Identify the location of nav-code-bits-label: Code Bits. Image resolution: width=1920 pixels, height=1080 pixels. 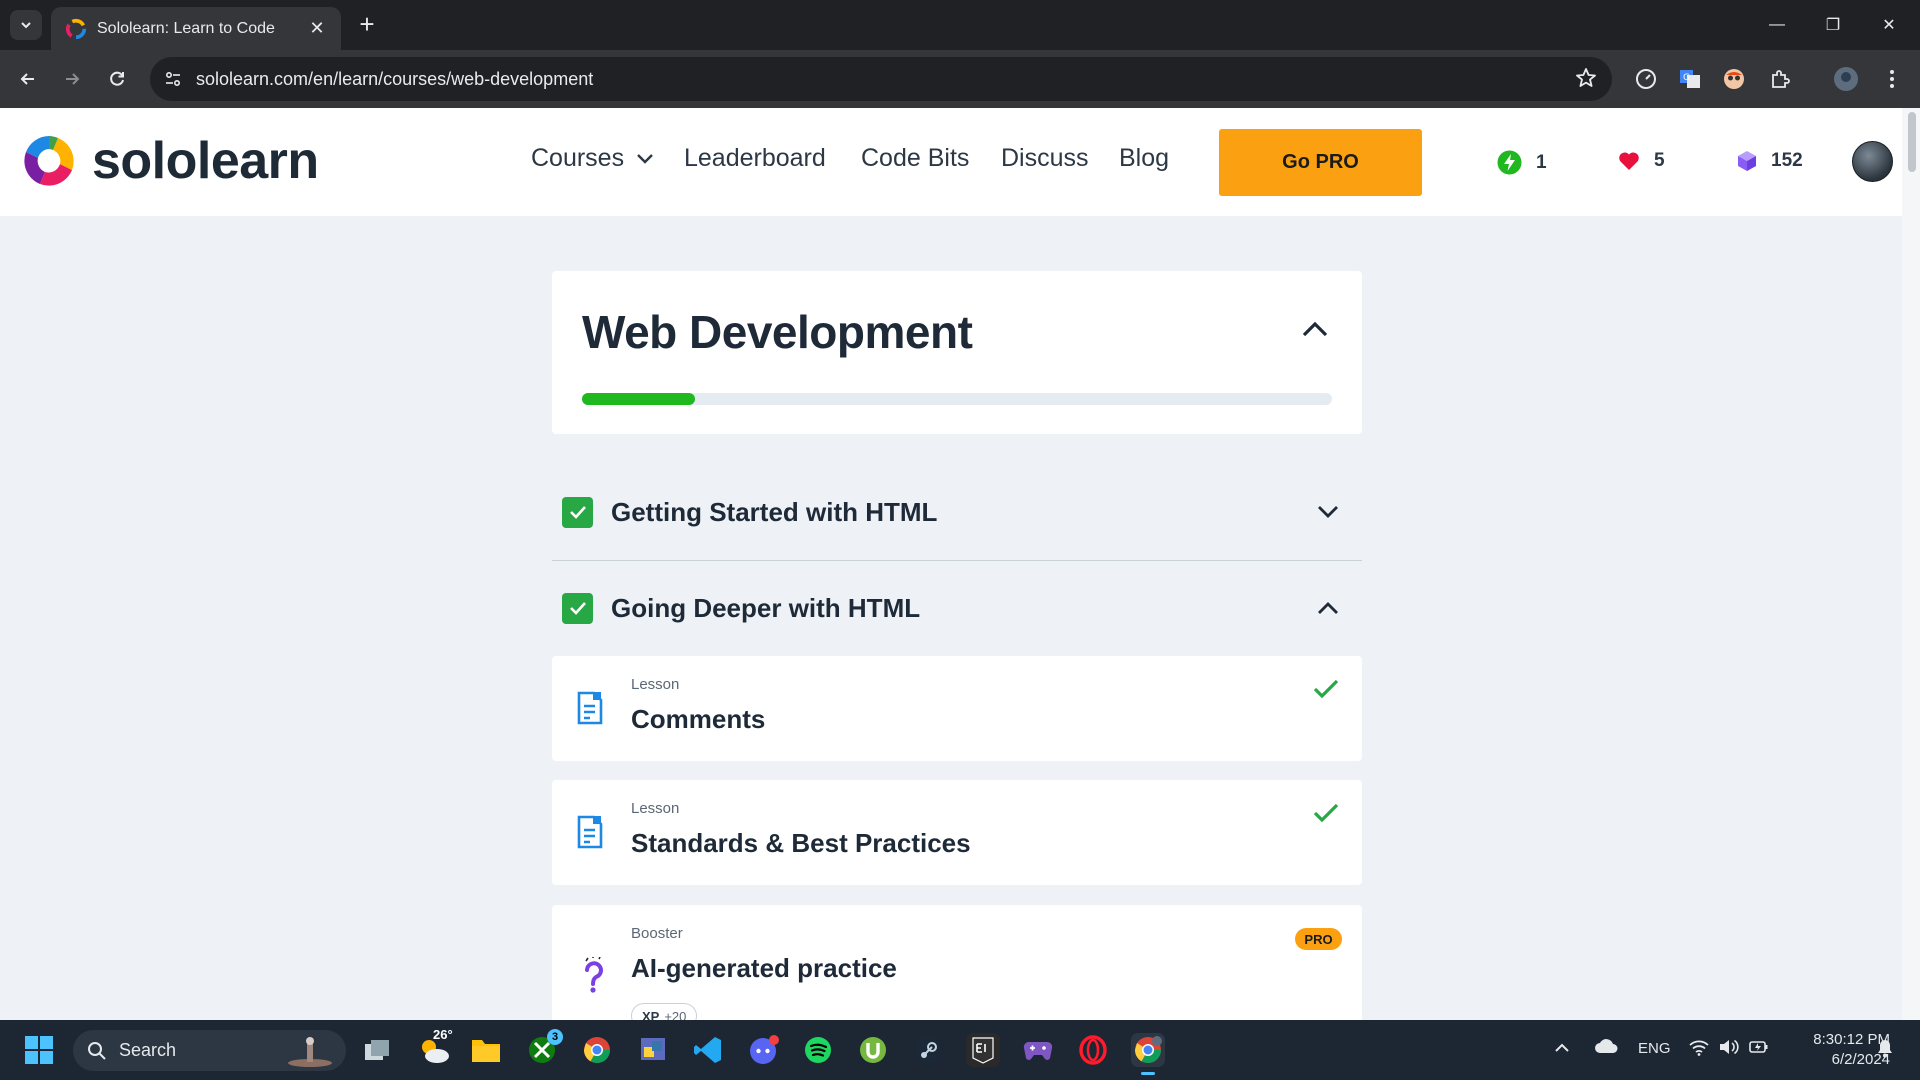
(915, 158).